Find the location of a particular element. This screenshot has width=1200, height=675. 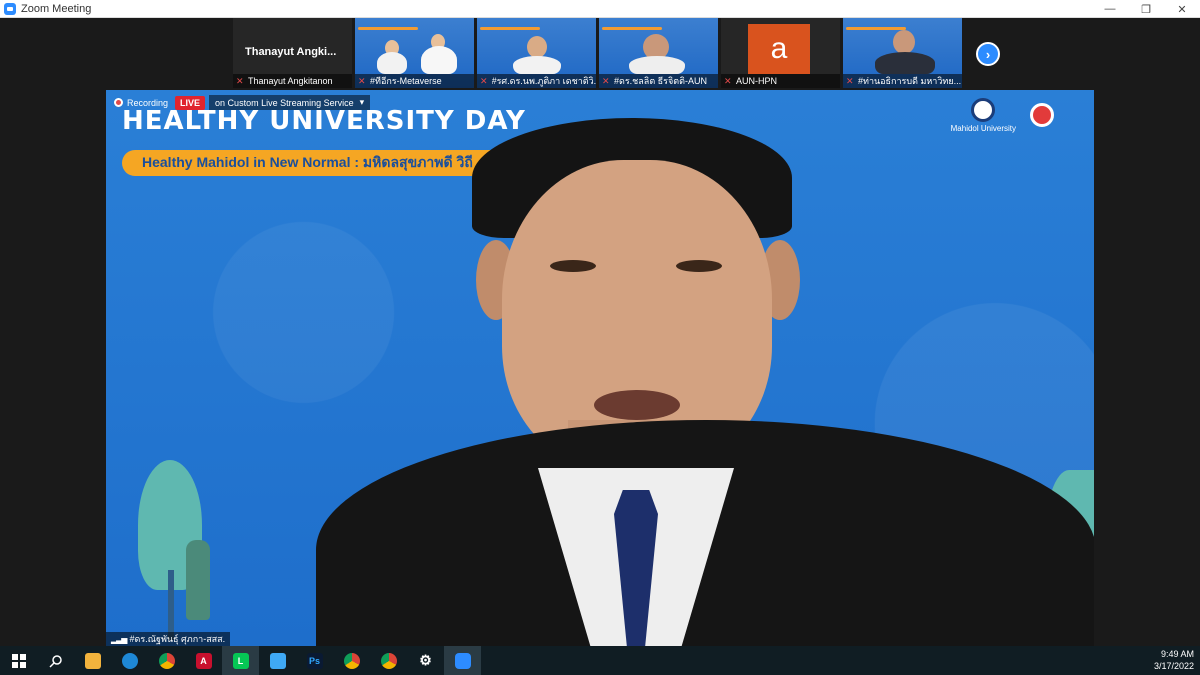

folder-icon is located at coordinates (92, 660).